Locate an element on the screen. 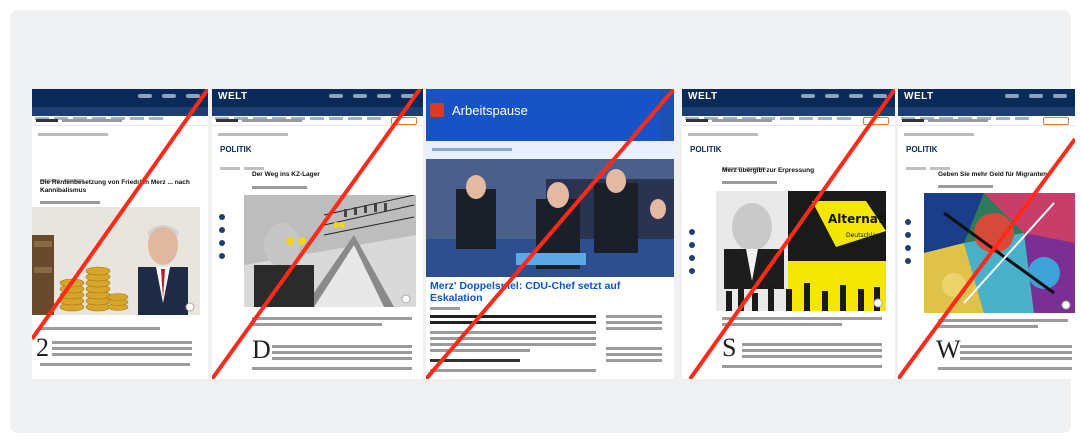 The image size is (1081, 443). bundestag-image is located at coordinates (550, 218).